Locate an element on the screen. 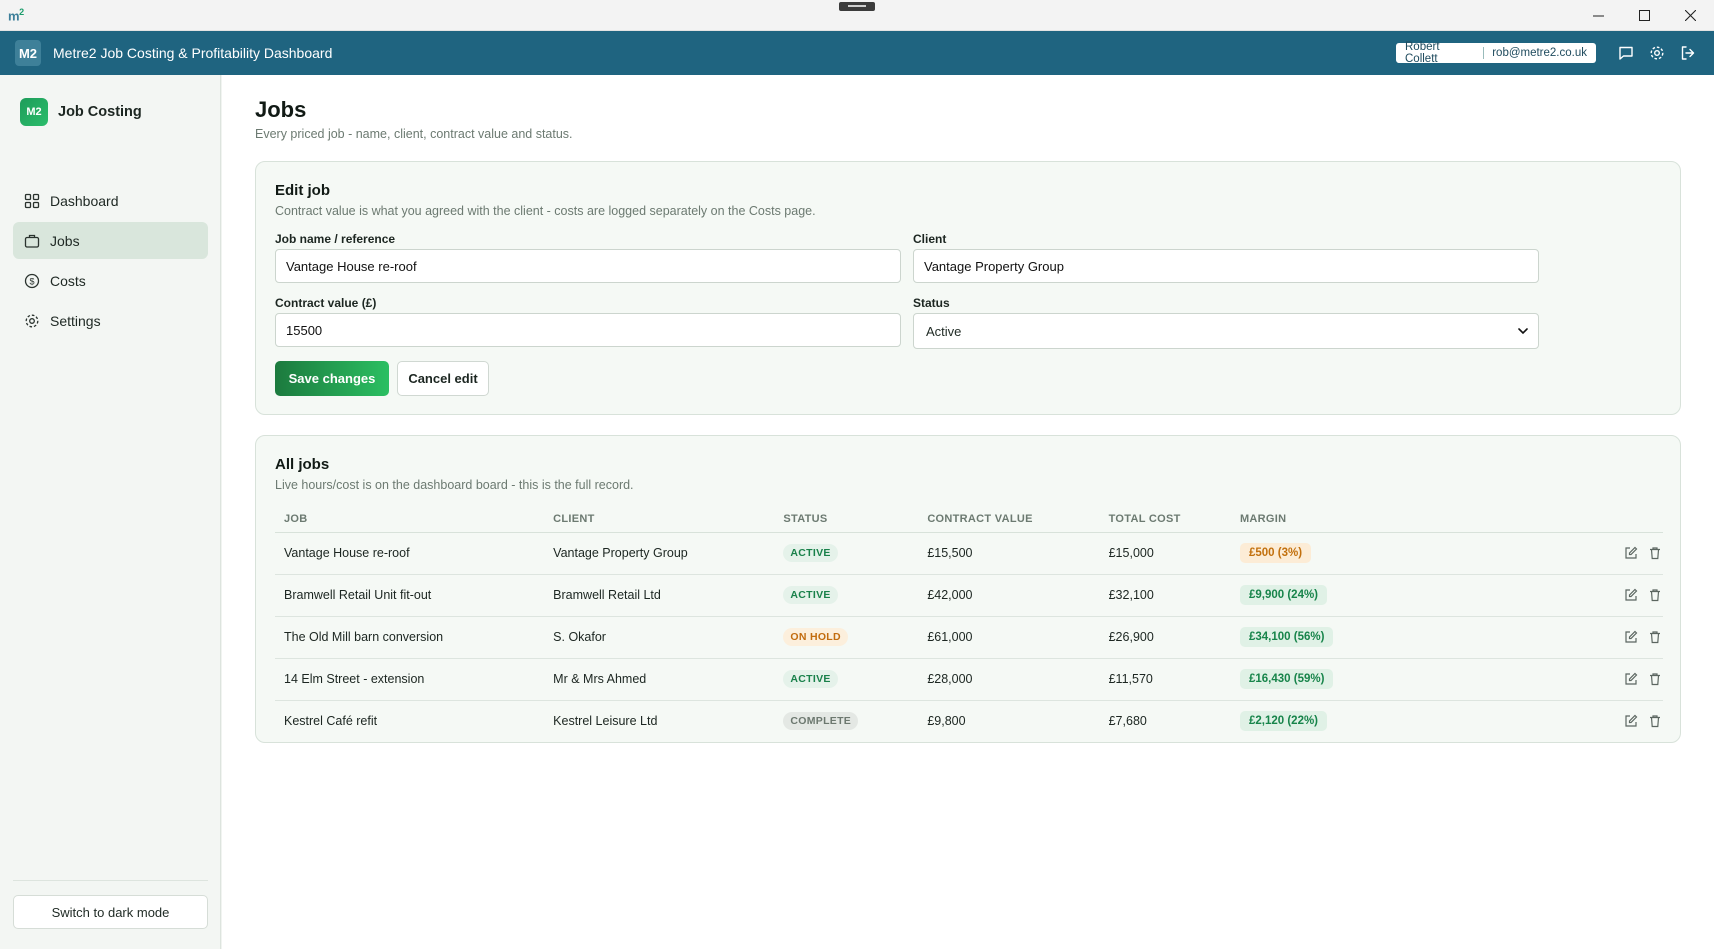 The image size is (1714, 949). sidebar-item-settings: Settings is located at coordinates (110, 320).